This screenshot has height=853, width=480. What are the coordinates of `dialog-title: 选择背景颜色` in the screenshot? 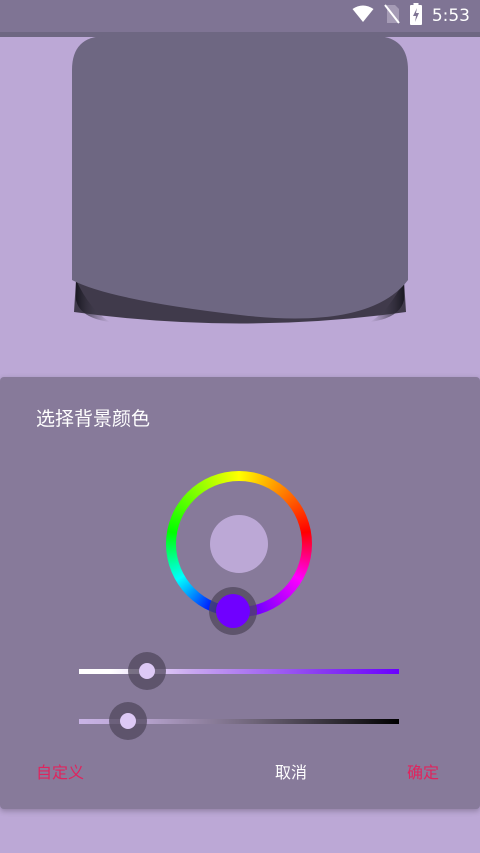 It's located at (93, 419).